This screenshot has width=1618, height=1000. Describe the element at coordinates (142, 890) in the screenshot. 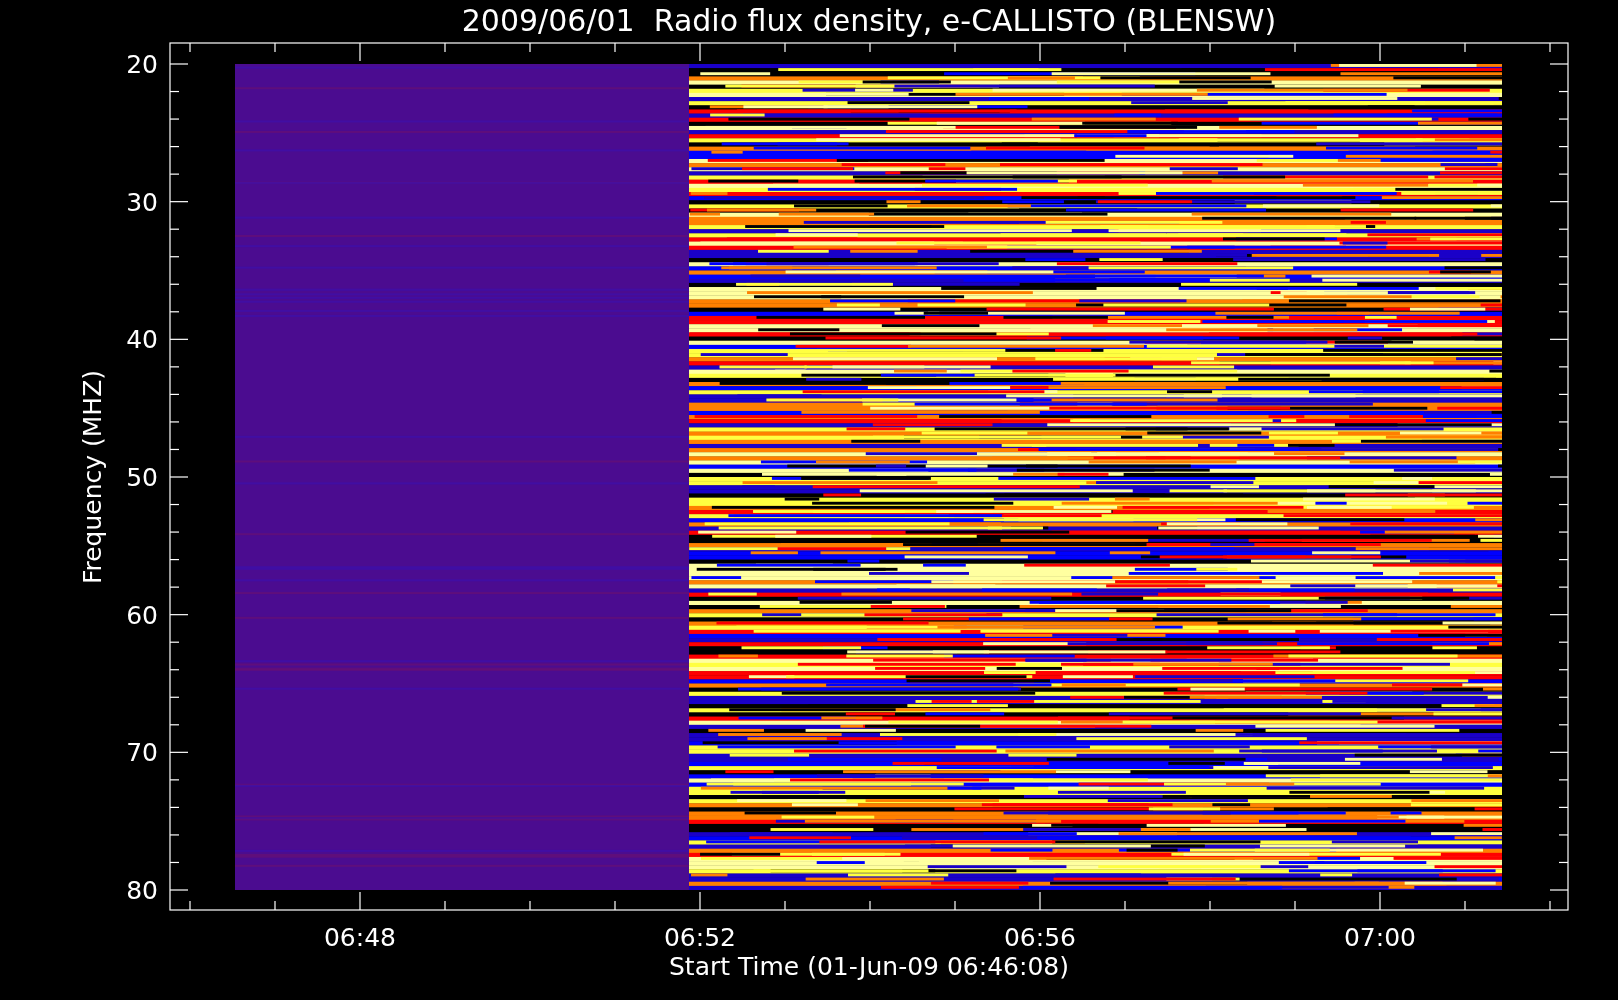

I see `tick-label: 80` at that location.